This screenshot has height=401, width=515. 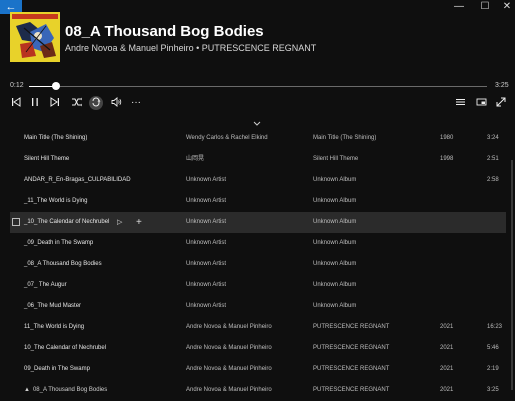 I want to click on shuffle-icon, so click(x=76, y=102).